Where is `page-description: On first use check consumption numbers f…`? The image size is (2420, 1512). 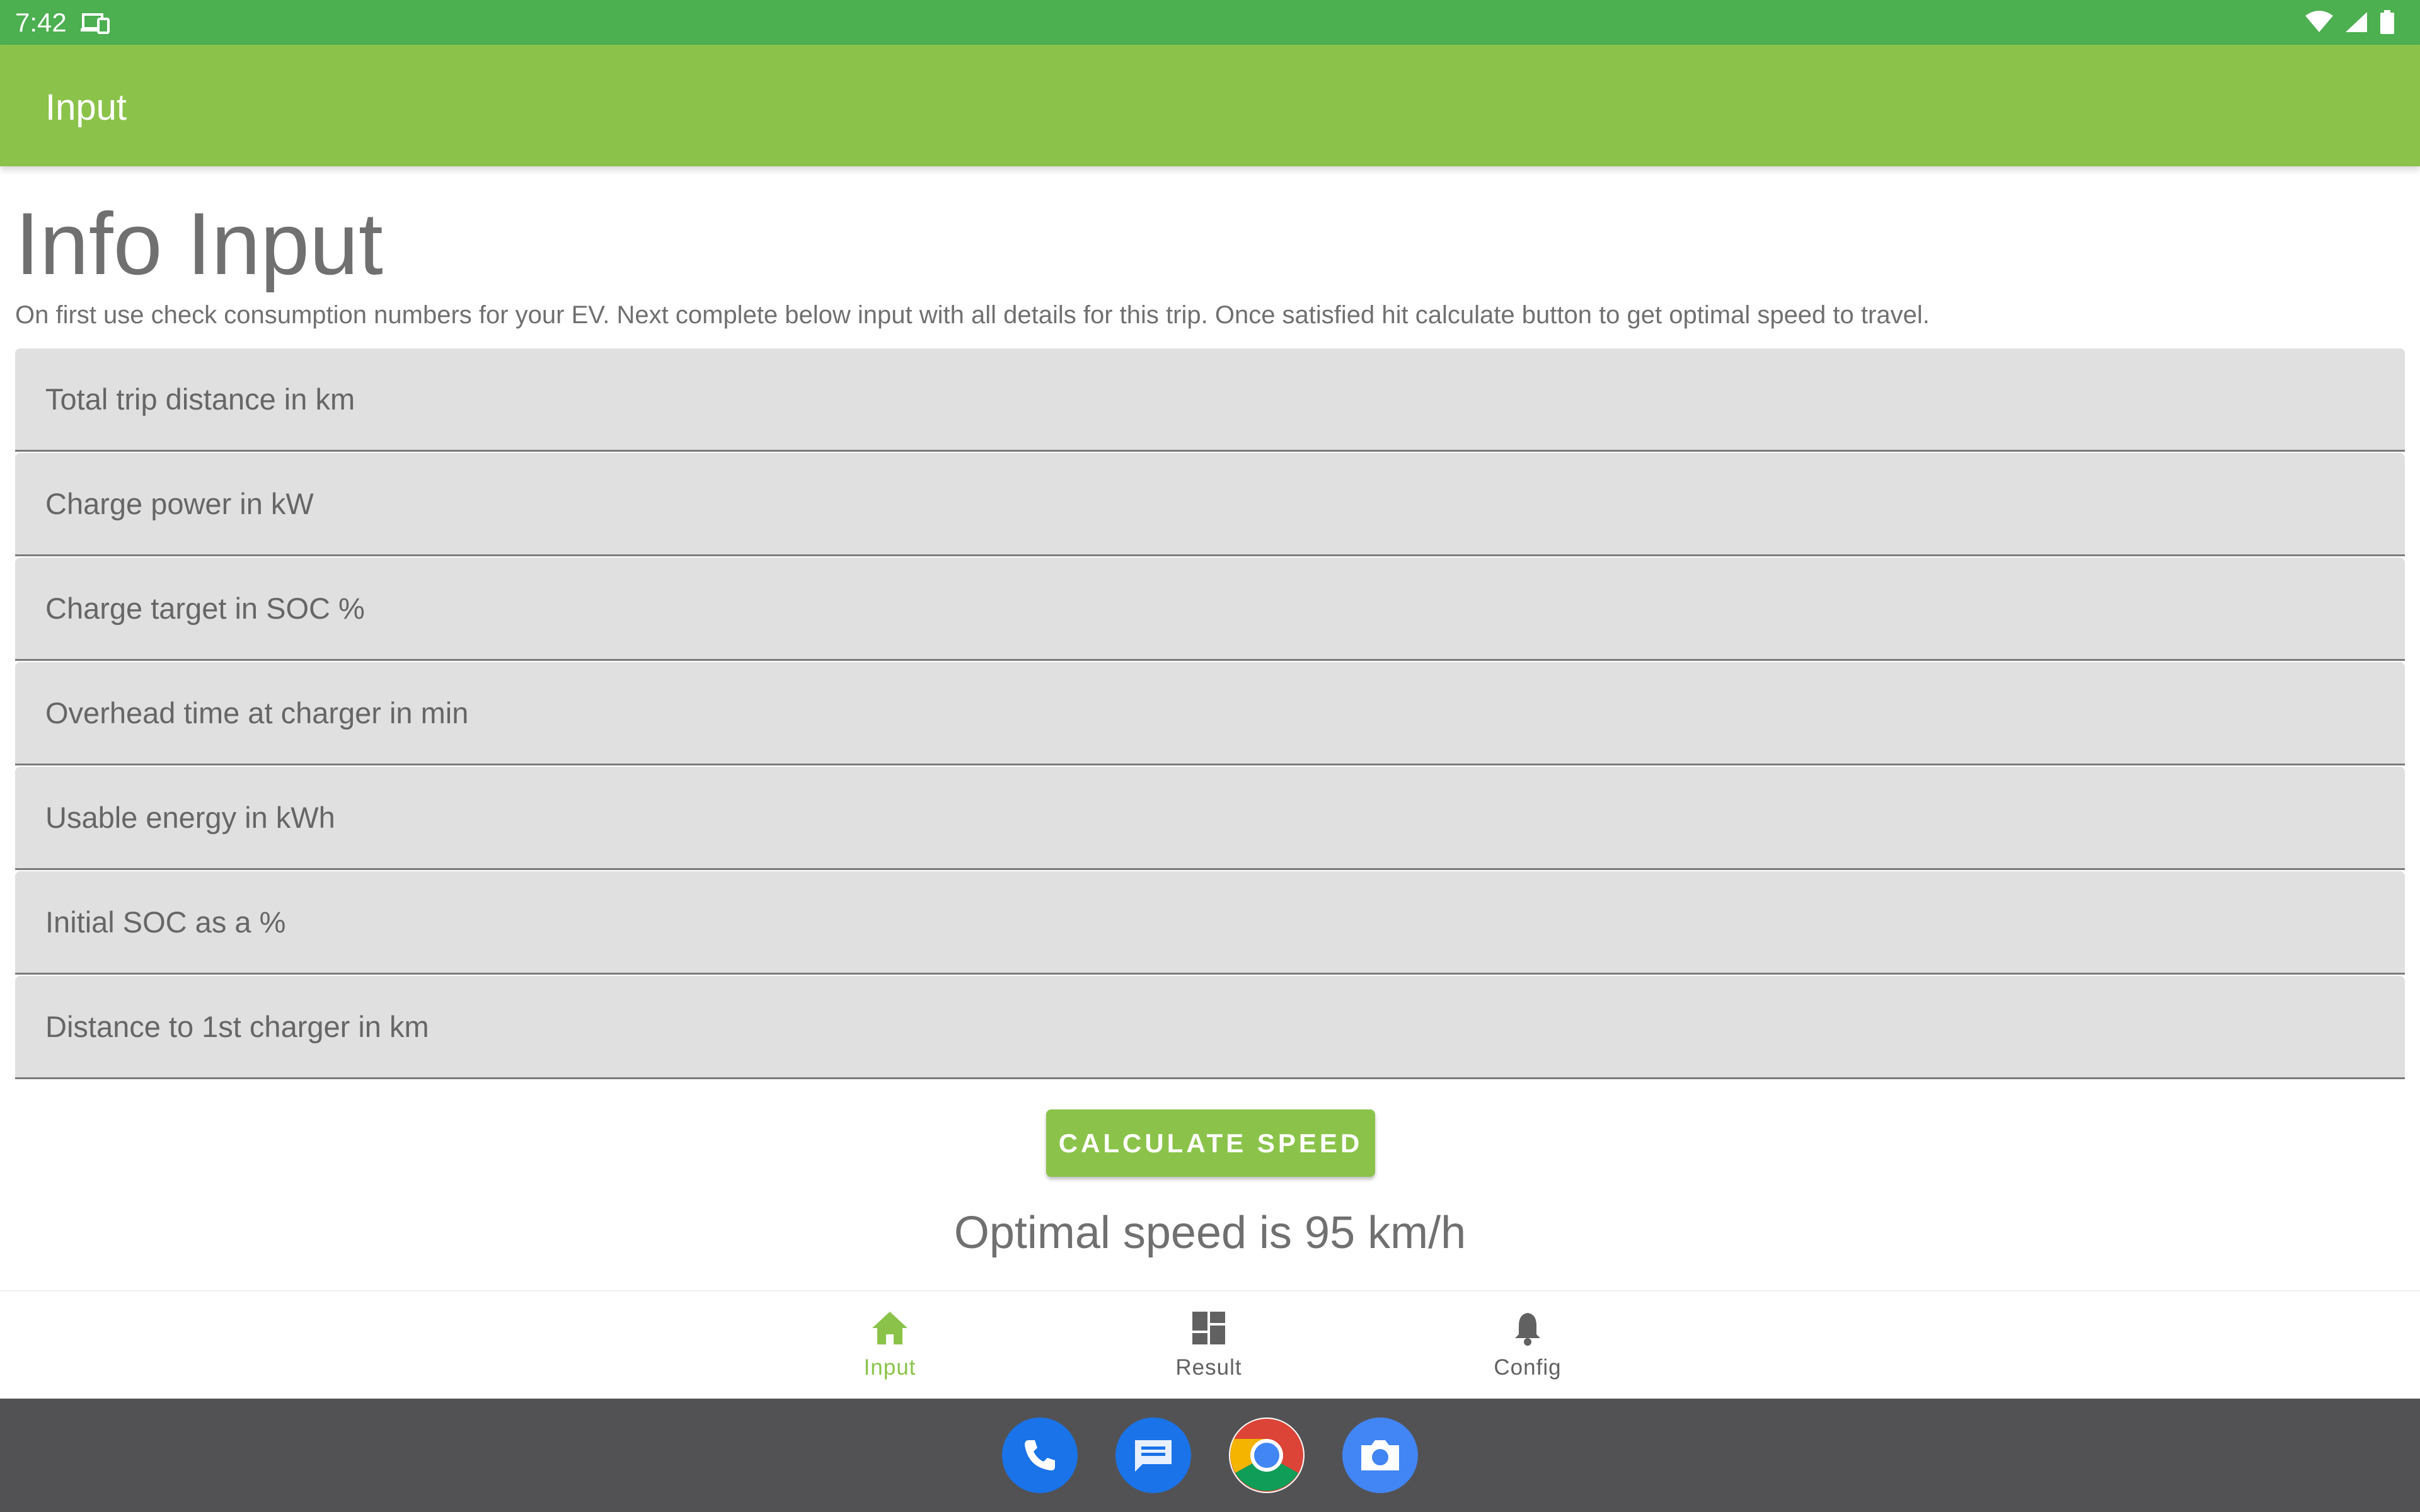 page-description: On first use check consumption numbers f… is located at coordinates (972, 315).